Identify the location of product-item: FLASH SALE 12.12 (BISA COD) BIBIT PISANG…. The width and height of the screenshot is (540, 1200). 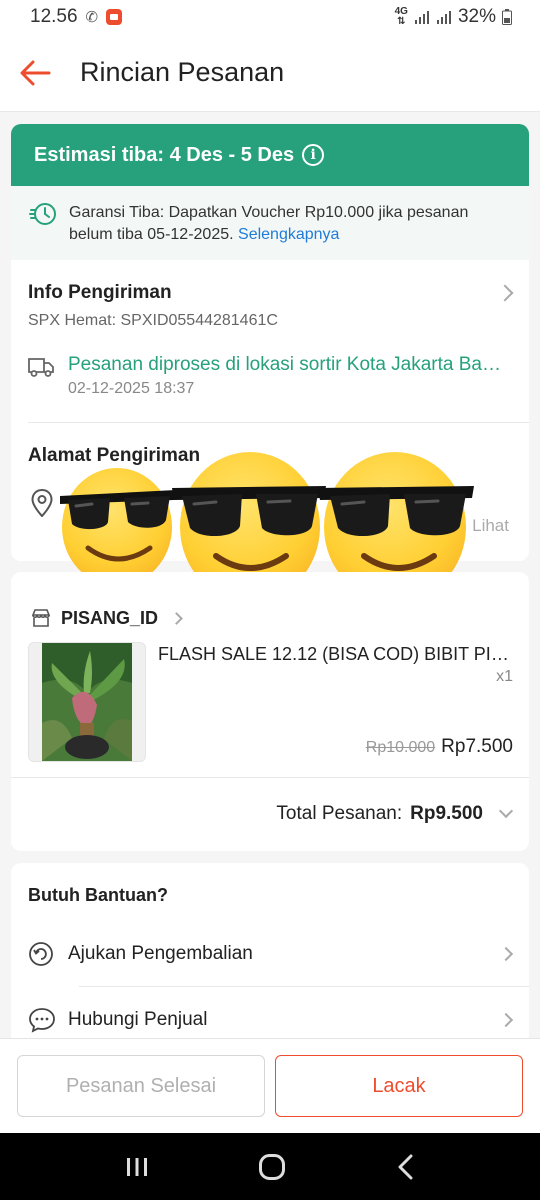
(270, 708).